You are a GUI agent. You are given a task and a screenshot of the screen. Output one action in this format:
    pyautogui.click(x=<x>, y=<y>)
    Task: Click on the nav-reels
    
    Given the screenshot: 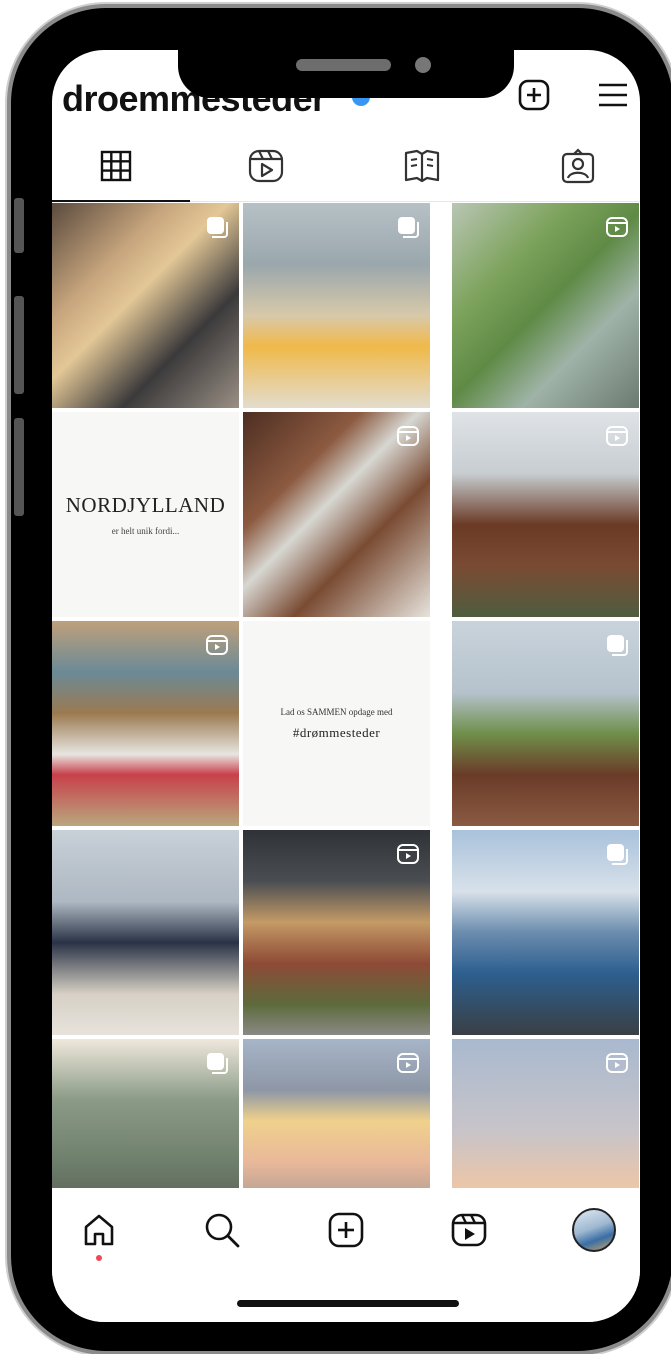 What is the action you would take?
    pyautogui.click(x=469, y=1230)
    